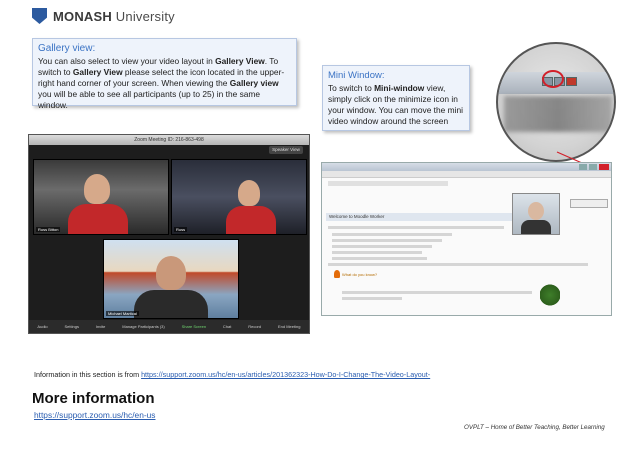  What do you see at coordinates (48, 229) in the screenshot?
I see `participant-name: Russ Bitton` at bounding box center [48, 229].